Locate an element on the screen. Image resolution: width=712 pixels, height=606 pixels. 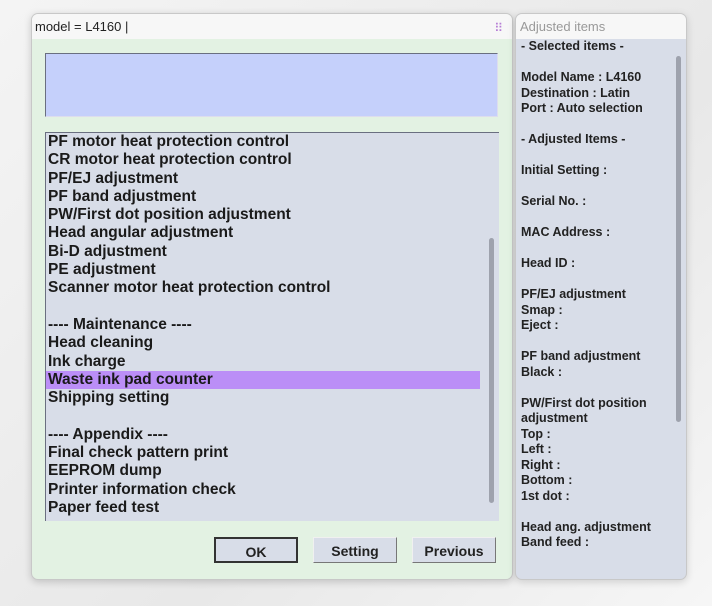
setting-button: Setting is located at coordinates (355, 550).